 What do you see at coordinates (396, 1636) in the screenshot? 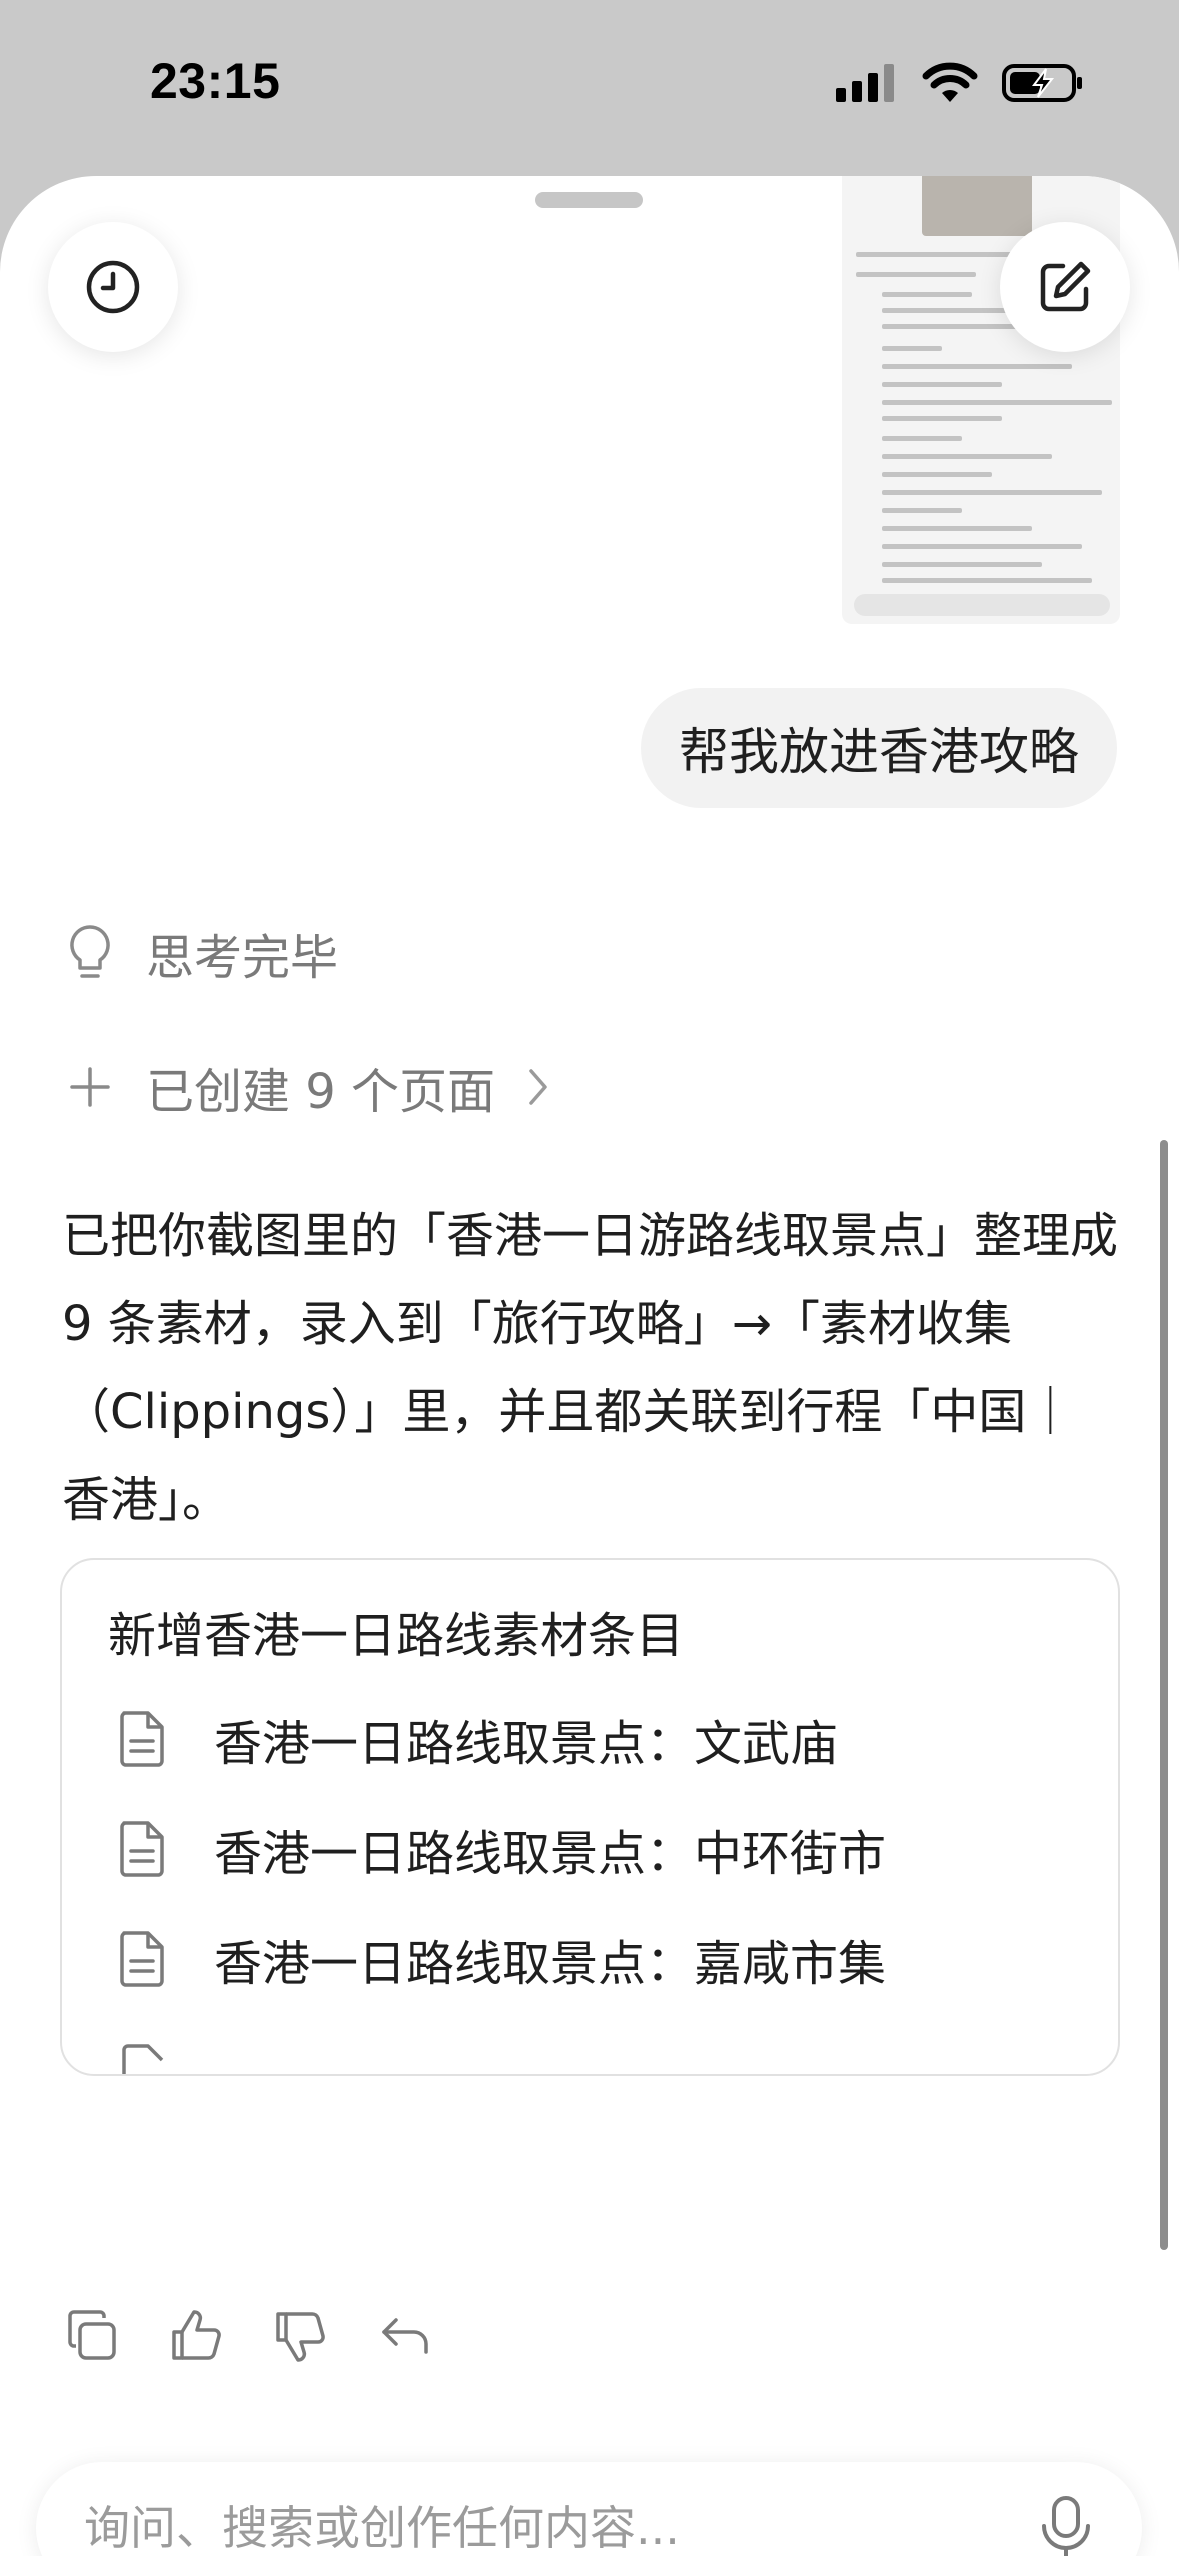
I see `card-title: 新增香港一日路线素材条目` at bounding box center [396, 1636].